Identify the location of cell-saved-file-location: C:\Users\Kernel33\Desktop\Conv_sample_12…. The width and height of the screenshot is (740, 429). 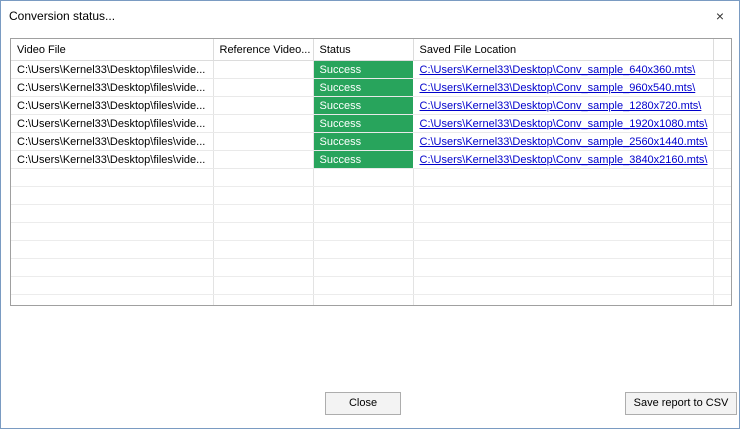
(563, 105).